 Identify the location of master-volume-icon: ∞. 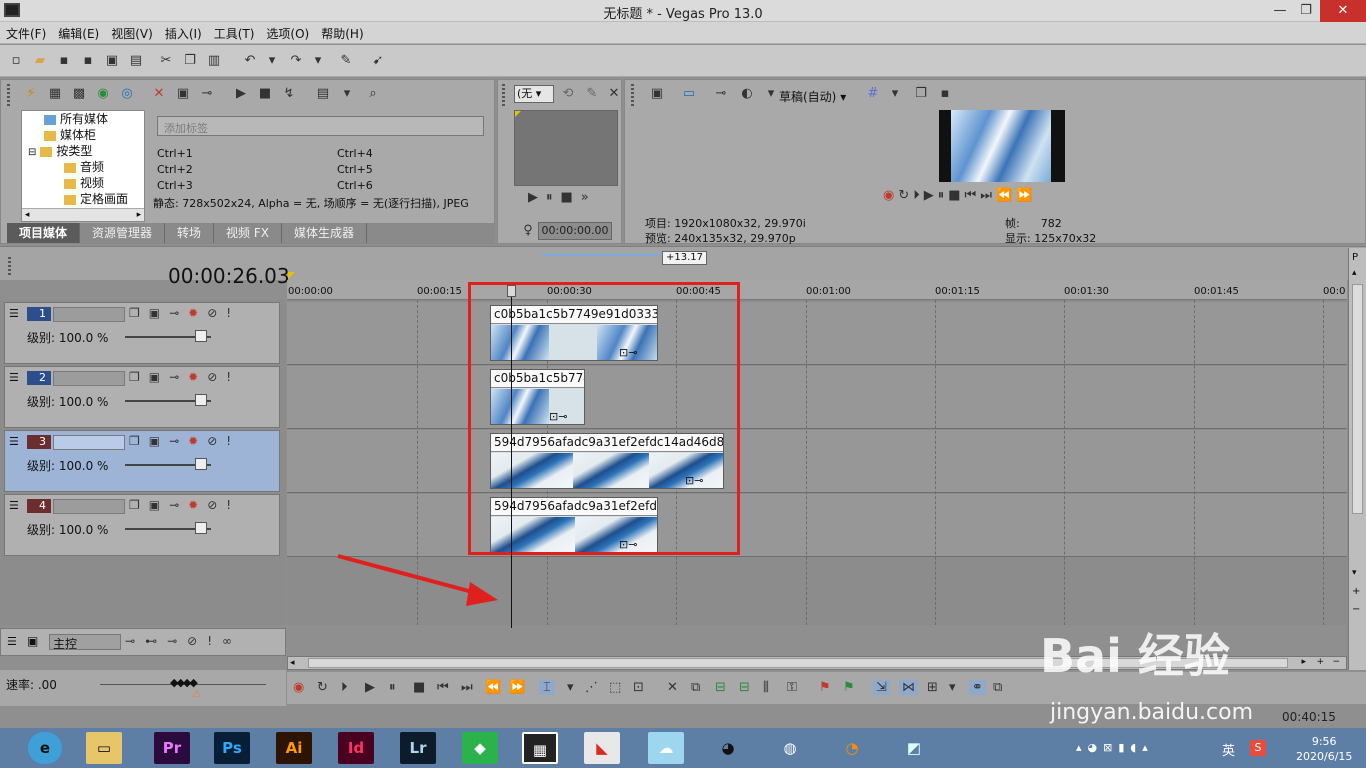
(232, 641).